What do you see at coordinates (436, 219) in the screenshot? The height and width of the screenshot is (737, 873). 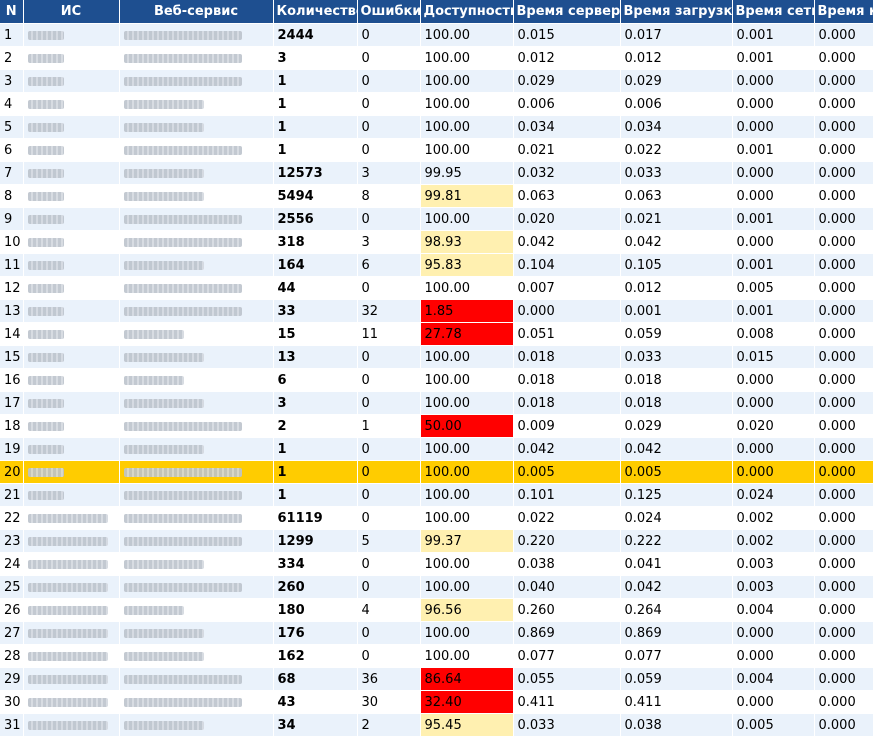 I see `table-row: 9 2556 0 100.00 0.020 0.021 0.001 0.000` at bounding box center [436, 219].